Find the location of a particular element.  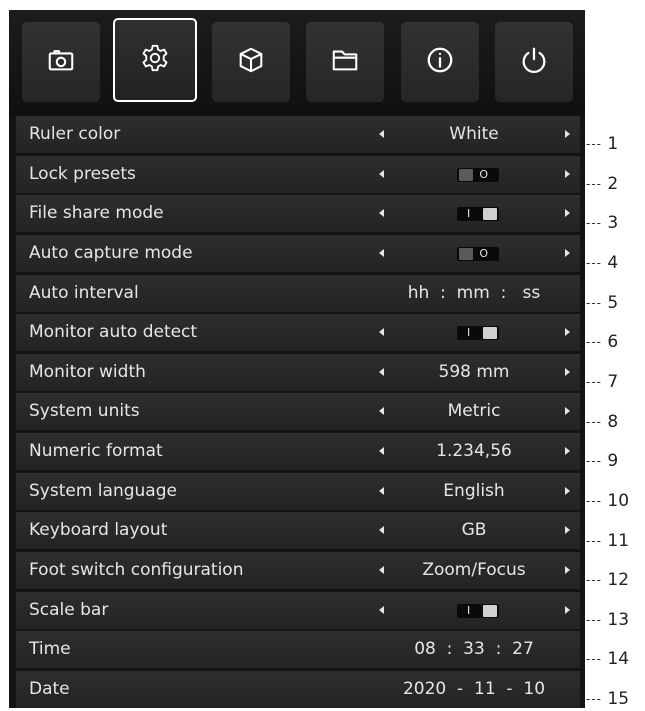

setting-row: File share mode I is located at coordinates (298, 214).